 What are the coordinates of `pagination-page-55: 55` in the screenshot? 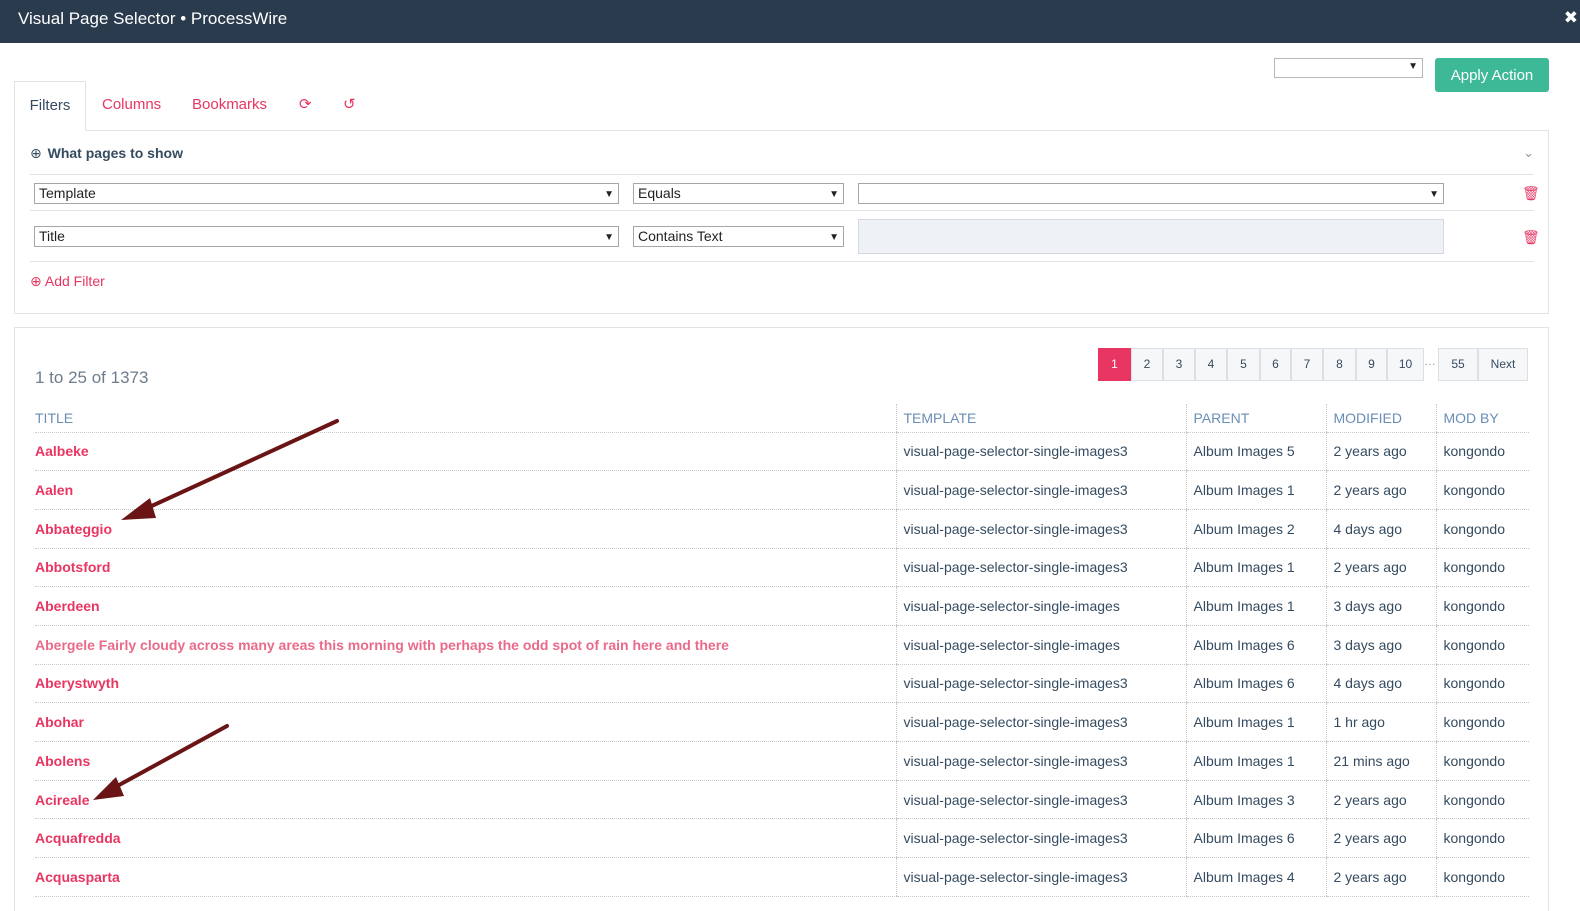 It's located at (1458, 364).